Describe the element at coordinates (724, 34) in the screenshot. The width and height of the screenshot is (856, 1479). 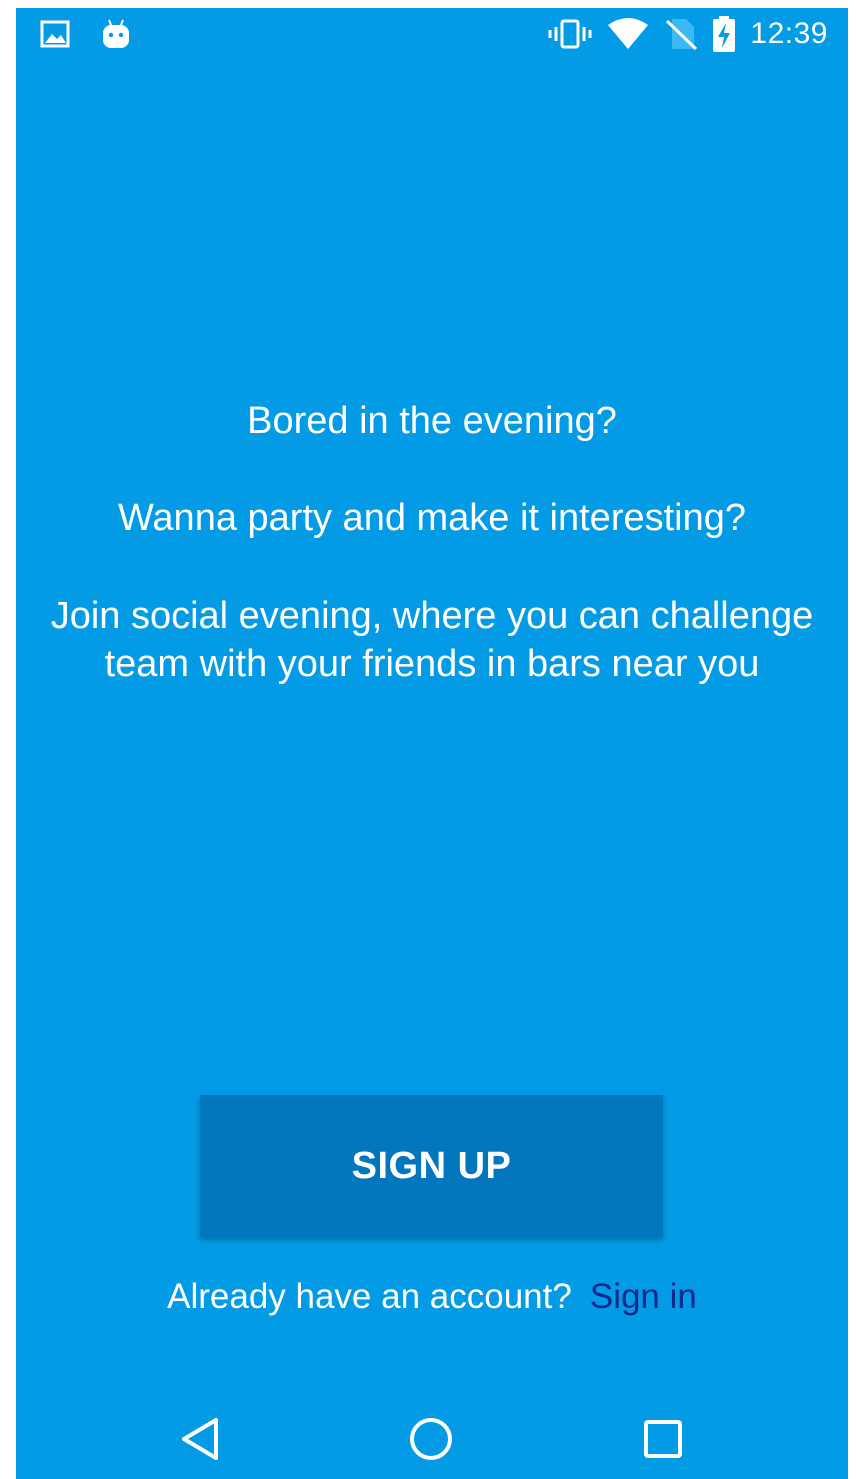
I see `battery-charging-icon` at that location.